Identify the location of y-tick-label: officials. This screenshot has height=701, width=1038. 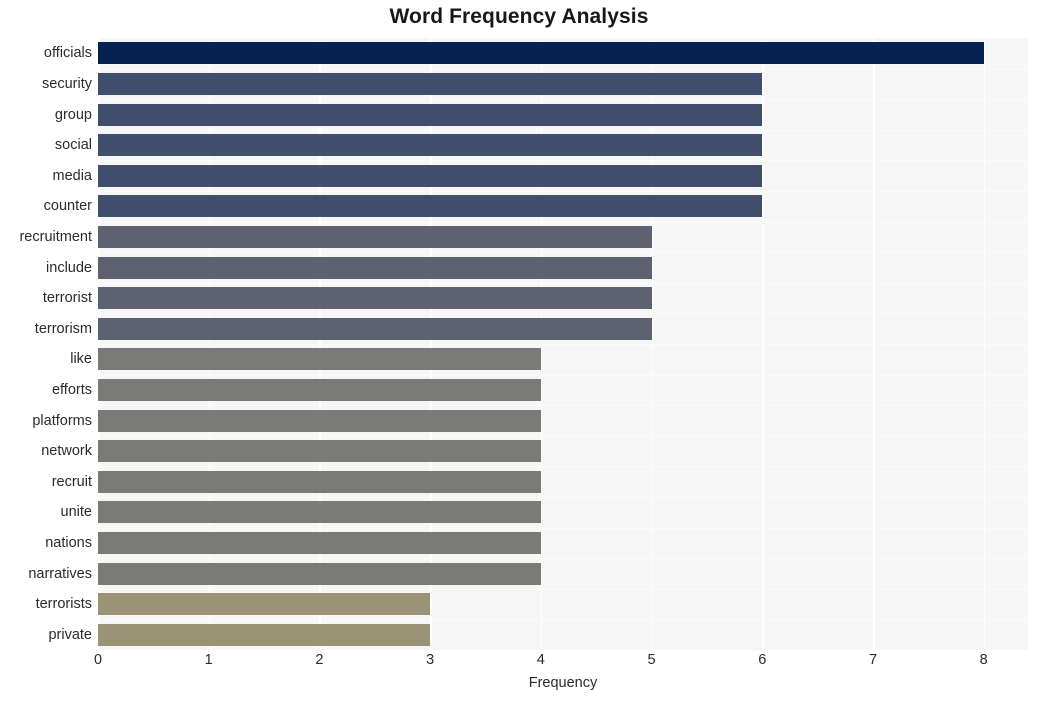
(67, 53).